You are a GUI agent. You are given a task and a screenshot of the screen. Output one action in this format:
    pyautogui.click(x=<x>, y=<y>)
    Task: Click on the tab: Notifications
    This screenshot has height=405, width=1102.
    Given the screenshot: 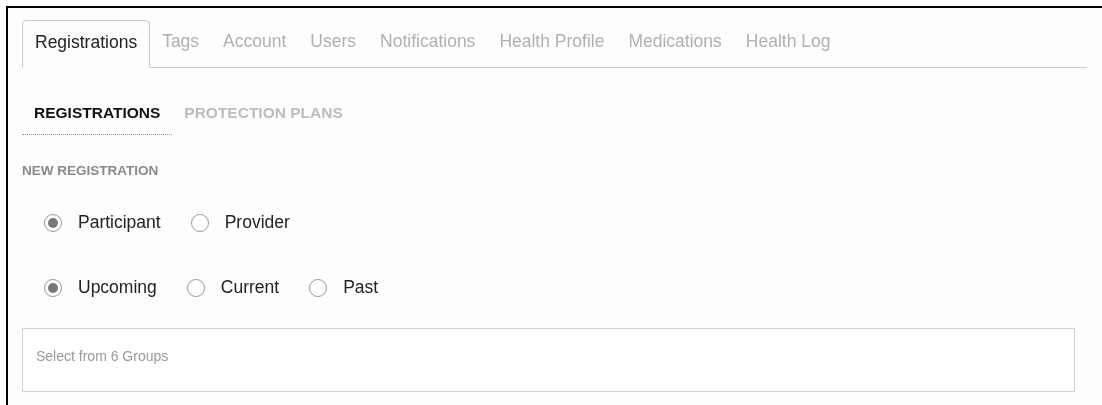 What is the action you would take?
    pyautogui.click(x=428, y=44)
    